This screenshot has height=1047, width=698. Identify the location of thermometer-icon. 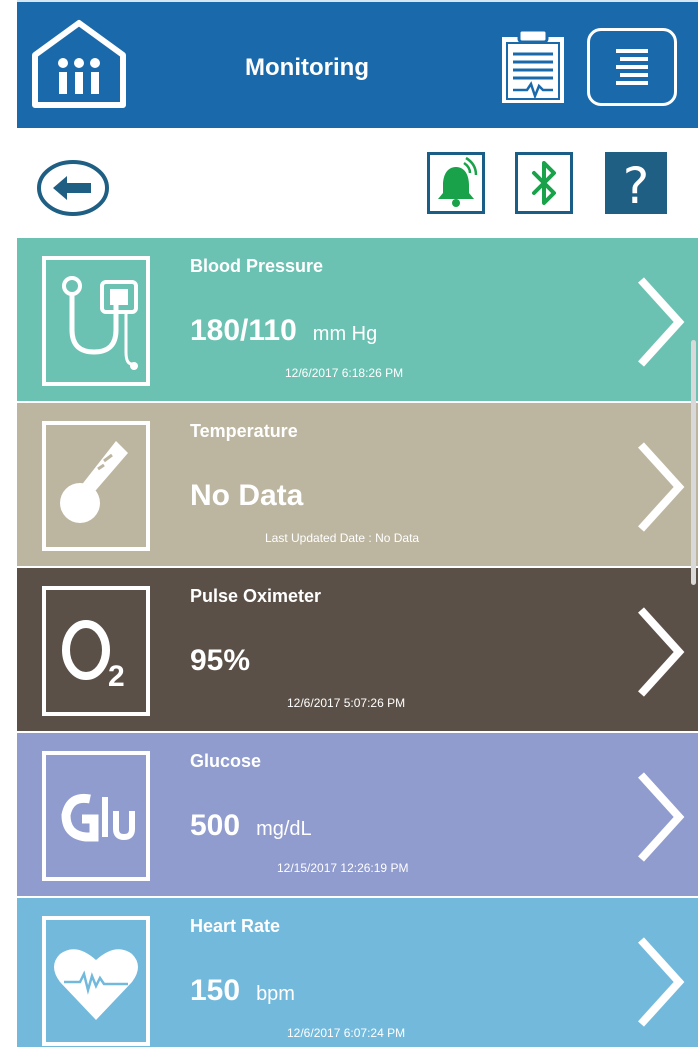
(96, 486).